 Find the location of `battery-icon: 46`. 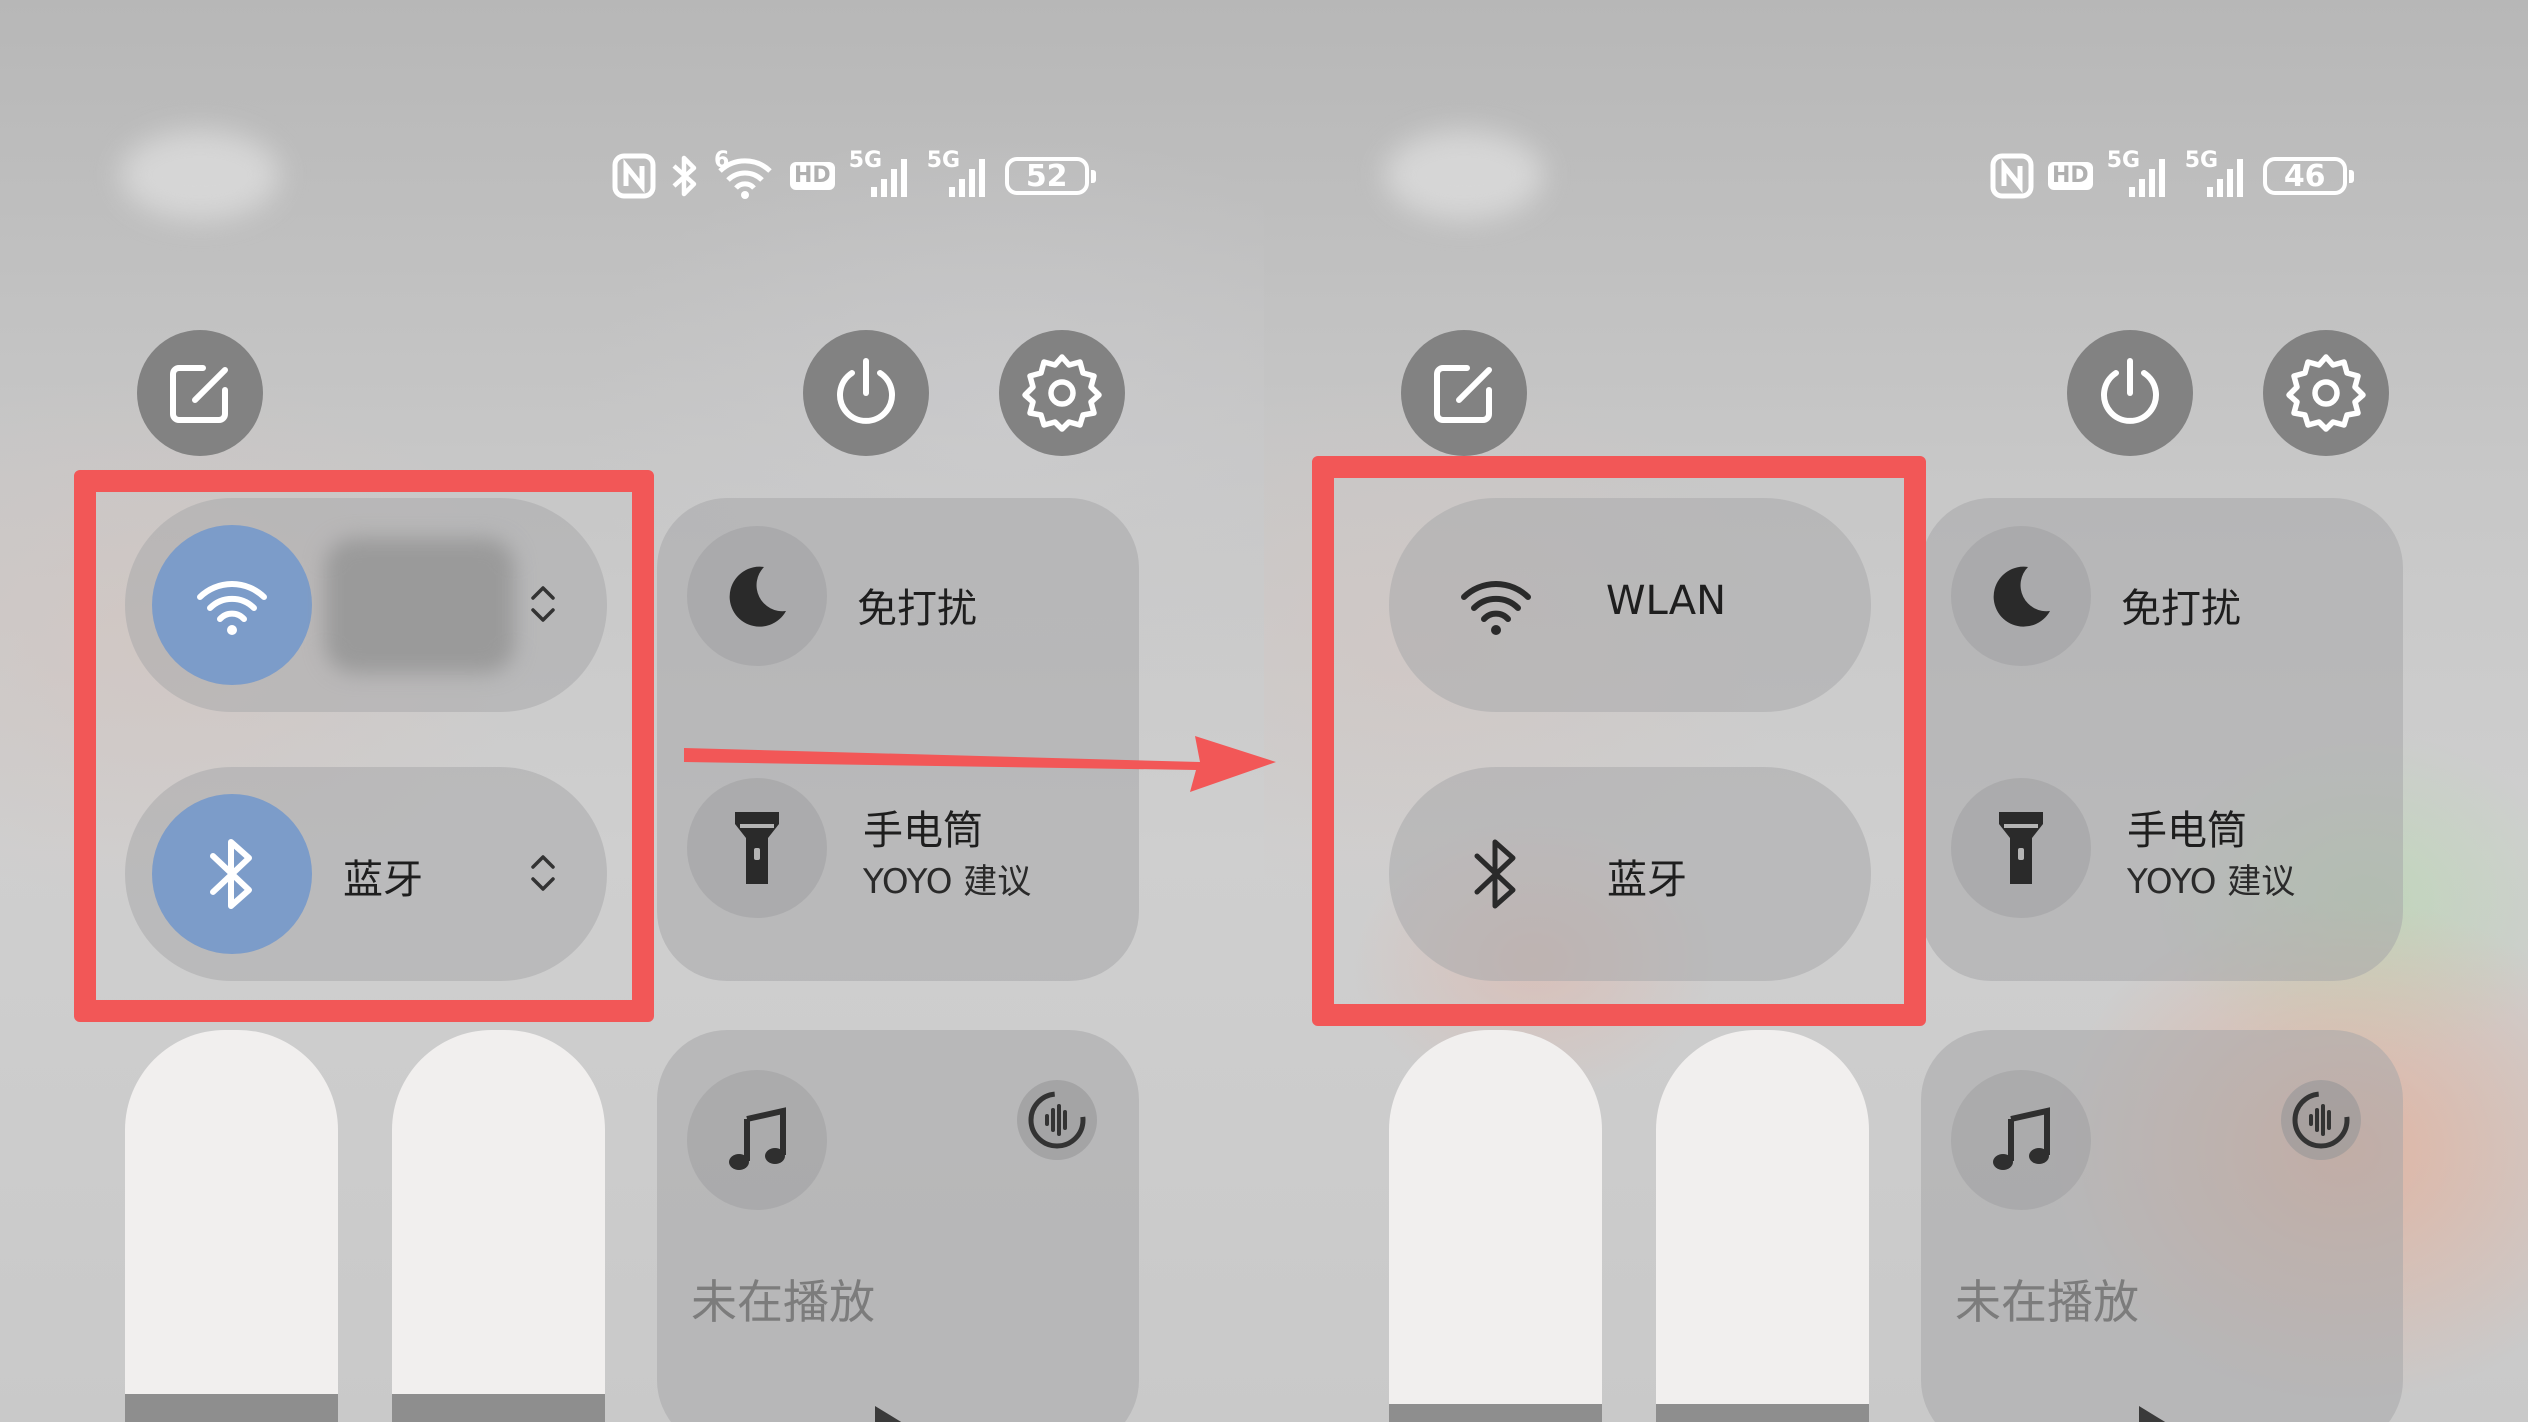

battery-icon: 46 is located at coordinates (2308, 176).